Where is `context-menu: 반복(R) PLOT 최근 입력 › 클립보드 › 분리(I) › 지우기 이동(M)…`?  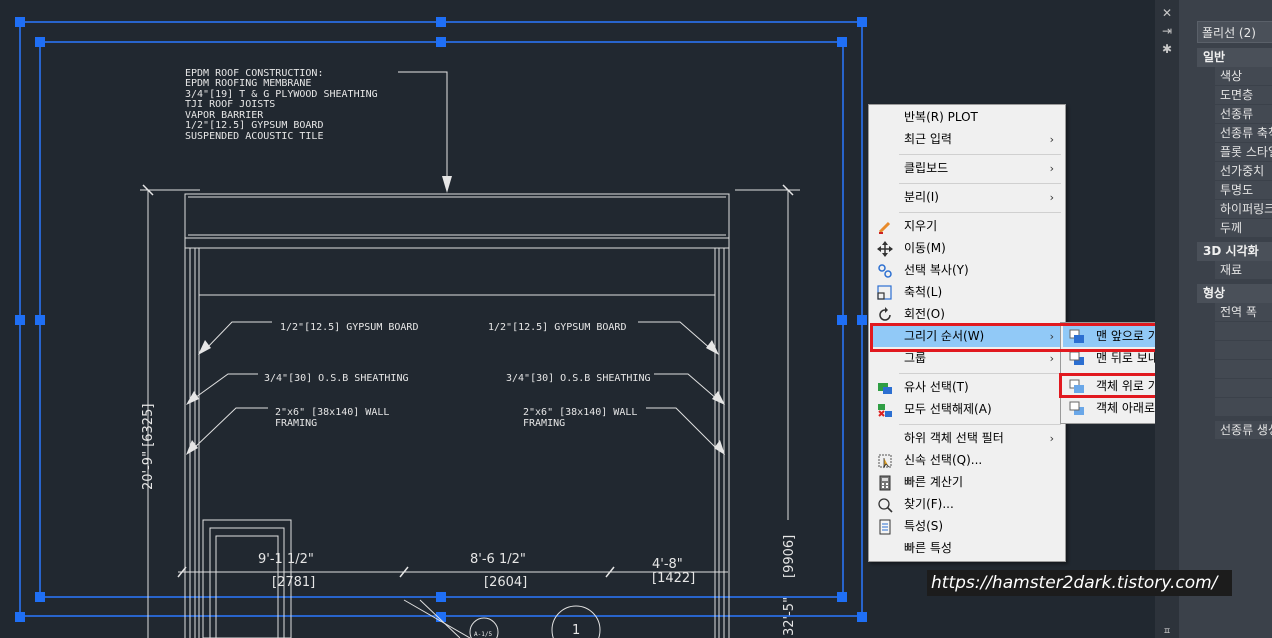 context-menu: 반복(R) PLOT 최근 입력 › 클립보드 › 분리(I) › 지우기 이동(M)… is located at coordinates (967, 333).